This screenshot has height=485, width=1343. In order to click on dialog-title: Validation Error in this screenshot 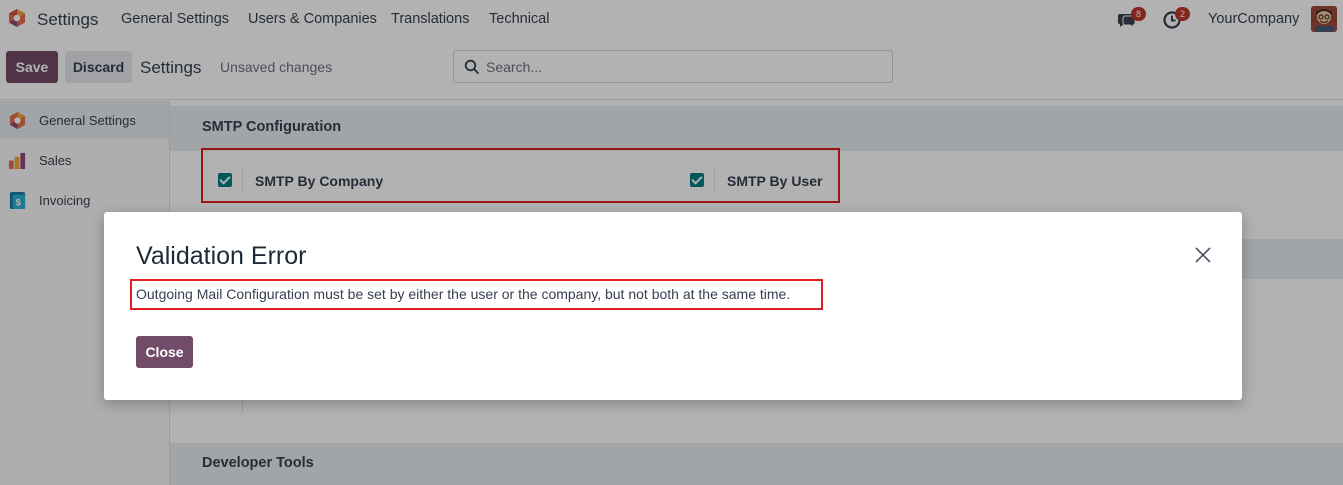, I will do `click(221, 256)`.